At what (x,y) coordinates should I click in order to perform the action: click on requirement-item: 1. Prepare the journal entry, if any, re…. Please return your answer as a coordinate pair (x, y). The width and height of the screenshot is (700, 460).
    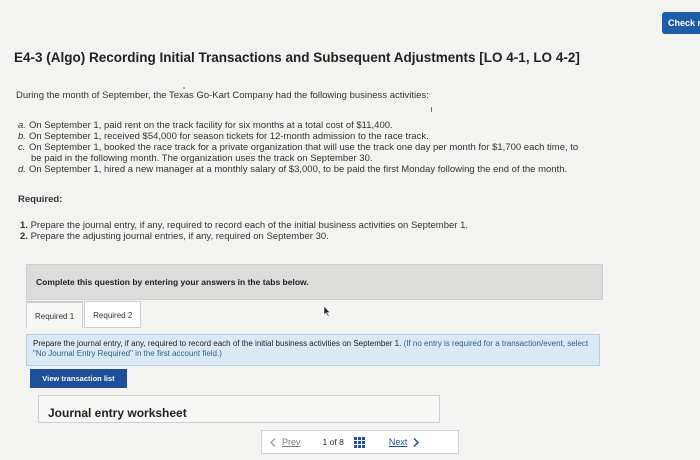
    Looking at the image, I should click on (244, 225).